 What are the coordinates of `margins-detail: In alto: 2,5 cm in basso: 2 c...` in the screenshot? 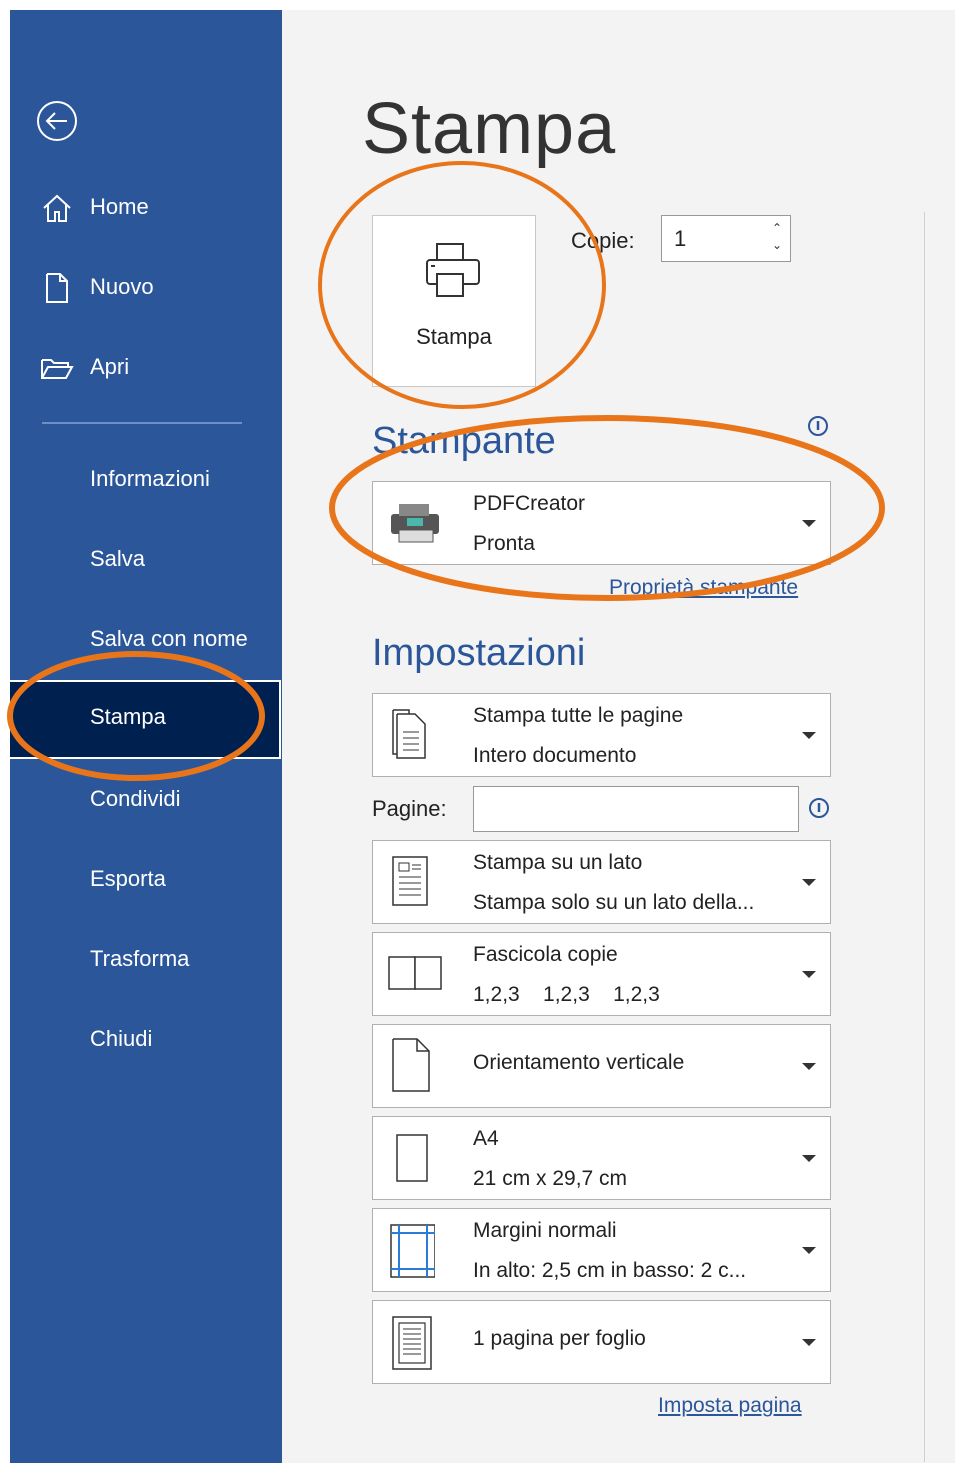 It's located at (610, 1270).